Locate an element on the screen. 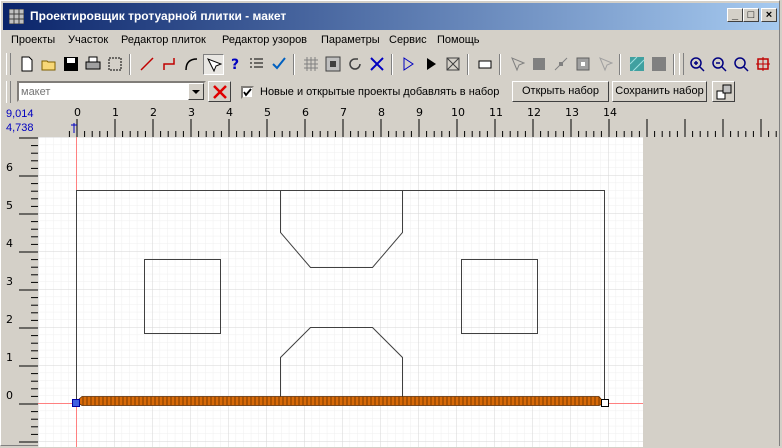 This screenshot has width=782, height=448. select-area-icon is located at coordinates (115, 64).